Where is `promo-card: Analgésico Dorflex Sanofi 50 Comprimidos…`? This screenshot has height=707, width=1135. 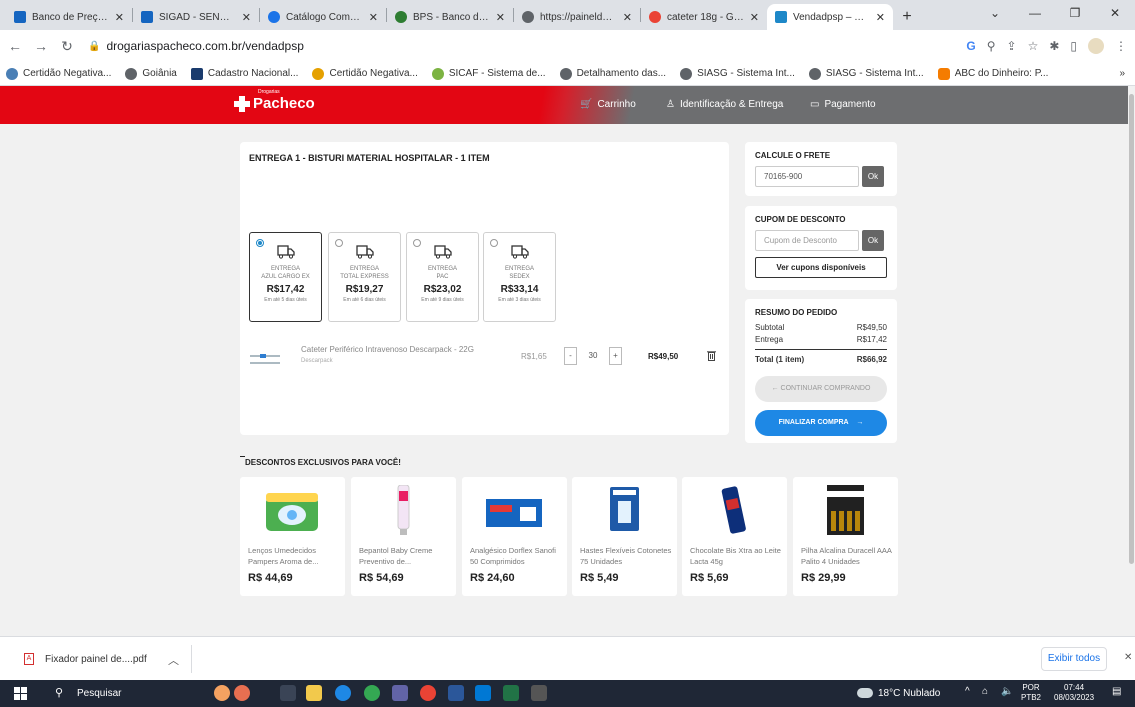
promo-card: Analgésico Dorflex Sanofi 50 Comprimidos… is located at coordinates (514, 536).